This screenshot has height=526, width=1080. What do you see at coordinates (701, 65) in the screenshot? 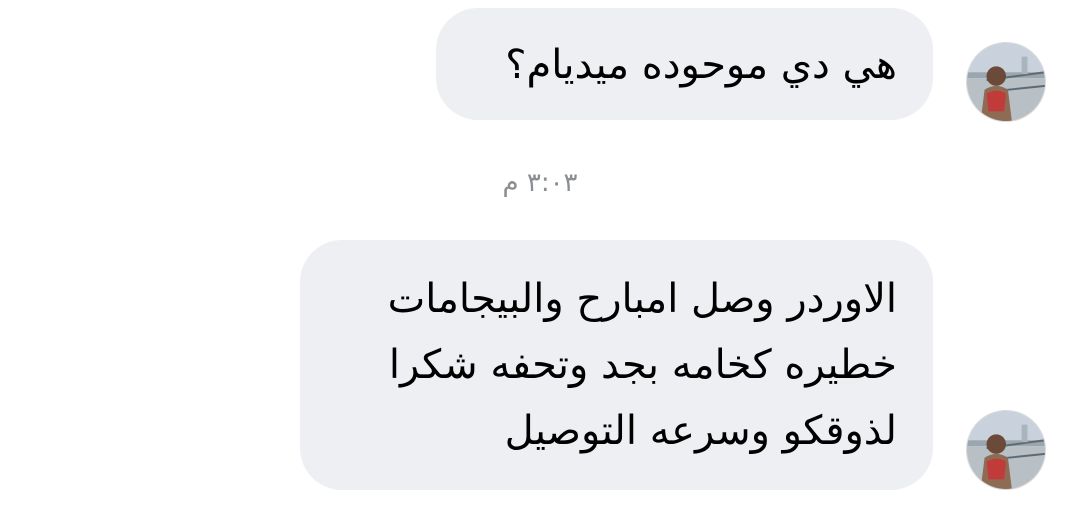
I see `message-text: هي دي موحوده ميديام؟` at bounding box center [701, 65].